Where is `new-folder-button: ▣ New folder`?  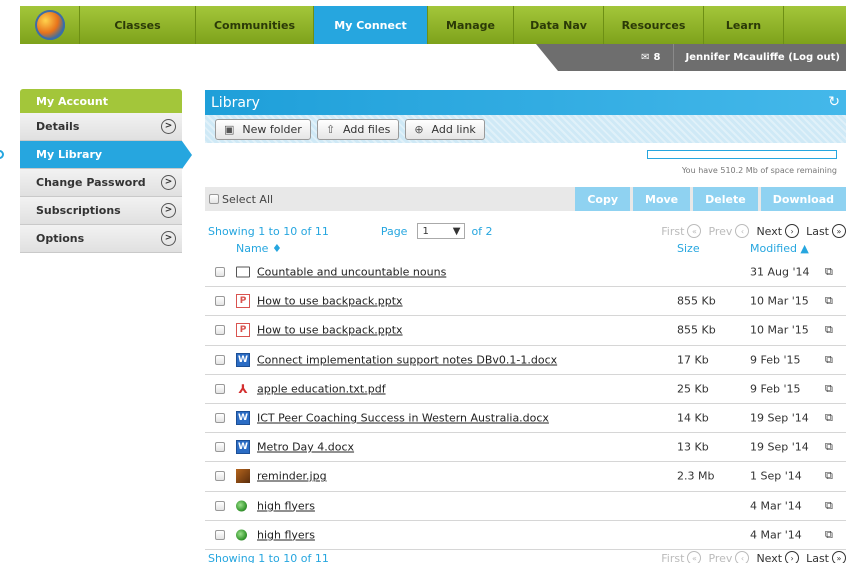 new-folder-button: ▣ New folder is located at coordinates (263, 129).